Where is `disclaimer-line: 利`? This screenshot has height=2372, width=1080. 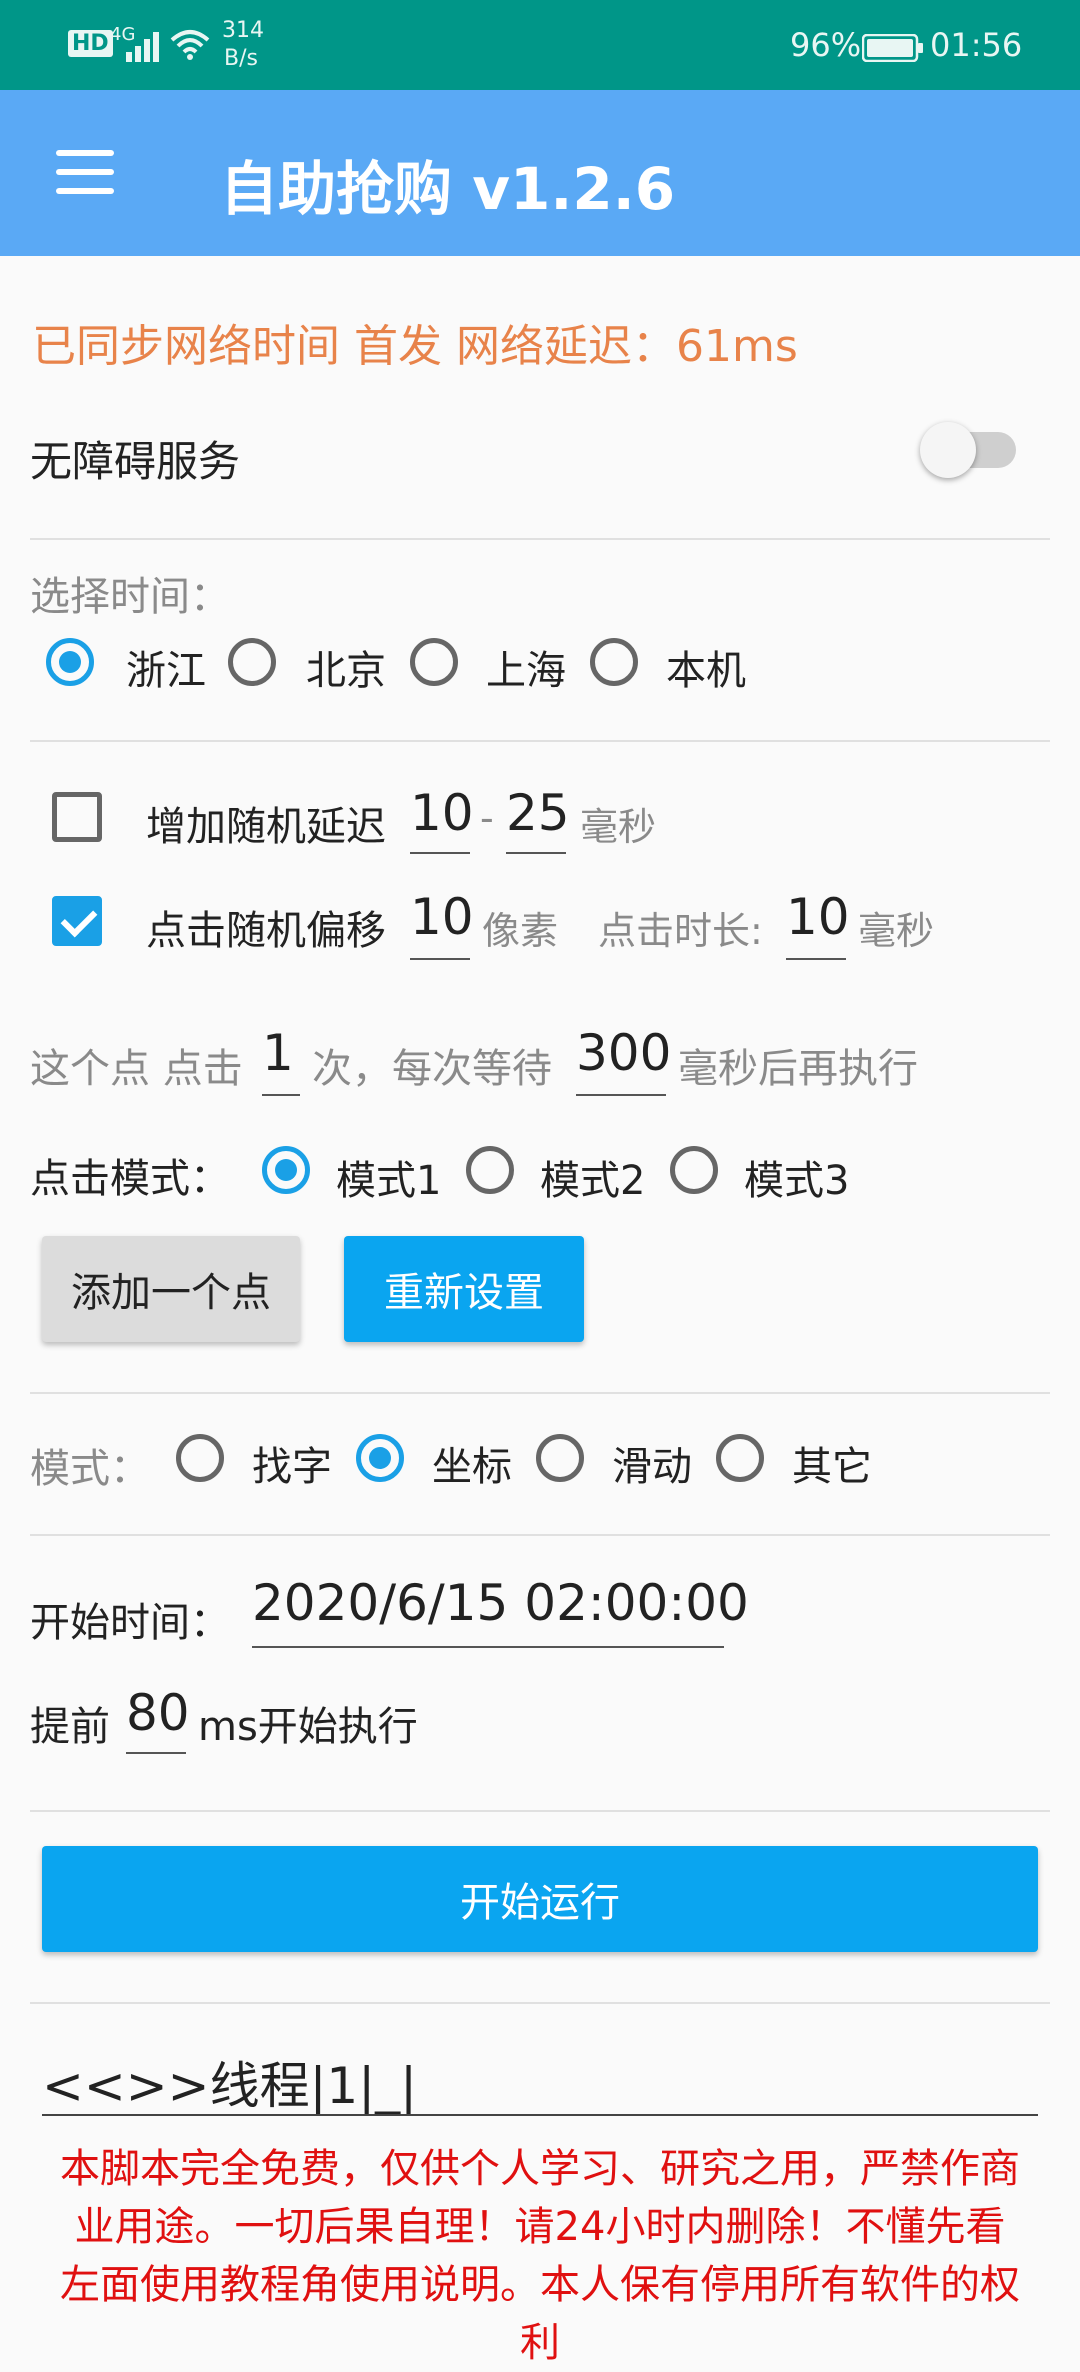 disclaimer-line: 利 is located at coordinates (540, 2343).